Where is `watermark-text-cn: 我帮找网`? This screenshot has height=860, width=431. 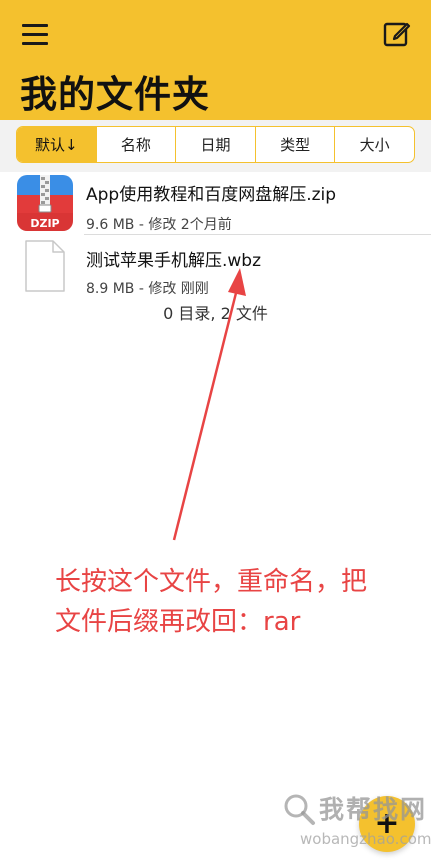
watermark-text-cn: 我帮找网 is located at coordinates (373, 809).